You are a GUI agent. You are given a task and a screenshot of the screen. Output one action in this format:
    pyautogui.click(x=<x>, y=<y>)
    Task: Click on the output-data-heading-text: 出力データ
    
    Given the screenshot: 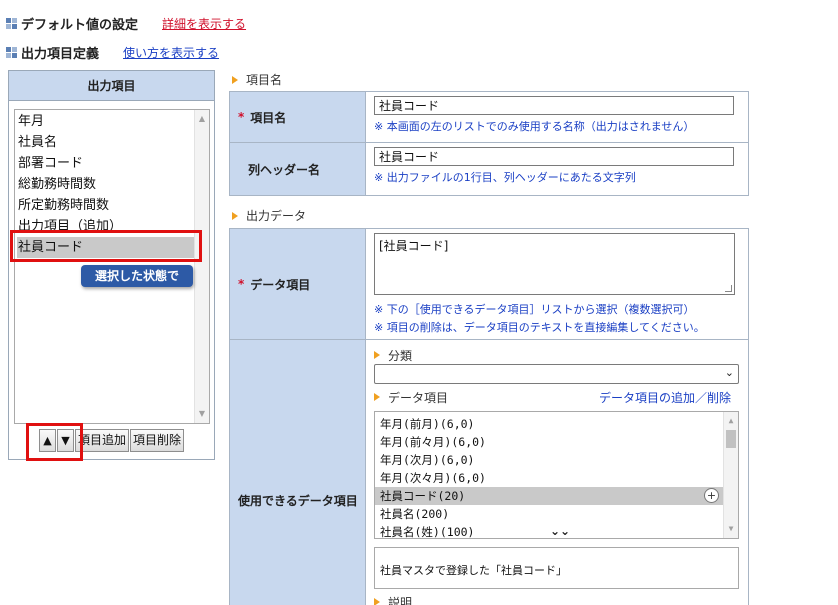 What is the action you would take?
    pyautogui.click(x=276, y=216)
    